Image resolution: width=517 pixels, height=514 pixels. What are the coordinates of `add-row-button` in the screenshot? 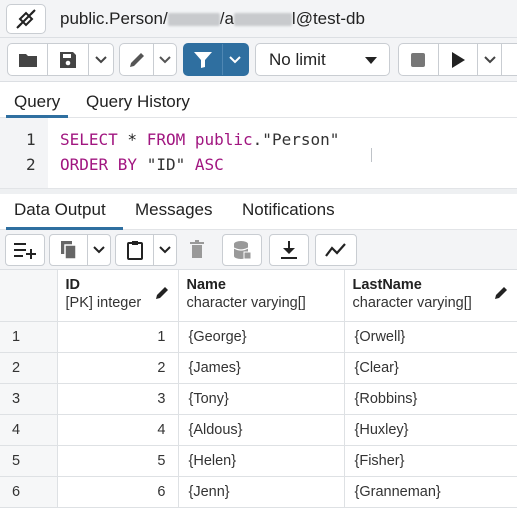 It's located at (25, 250).